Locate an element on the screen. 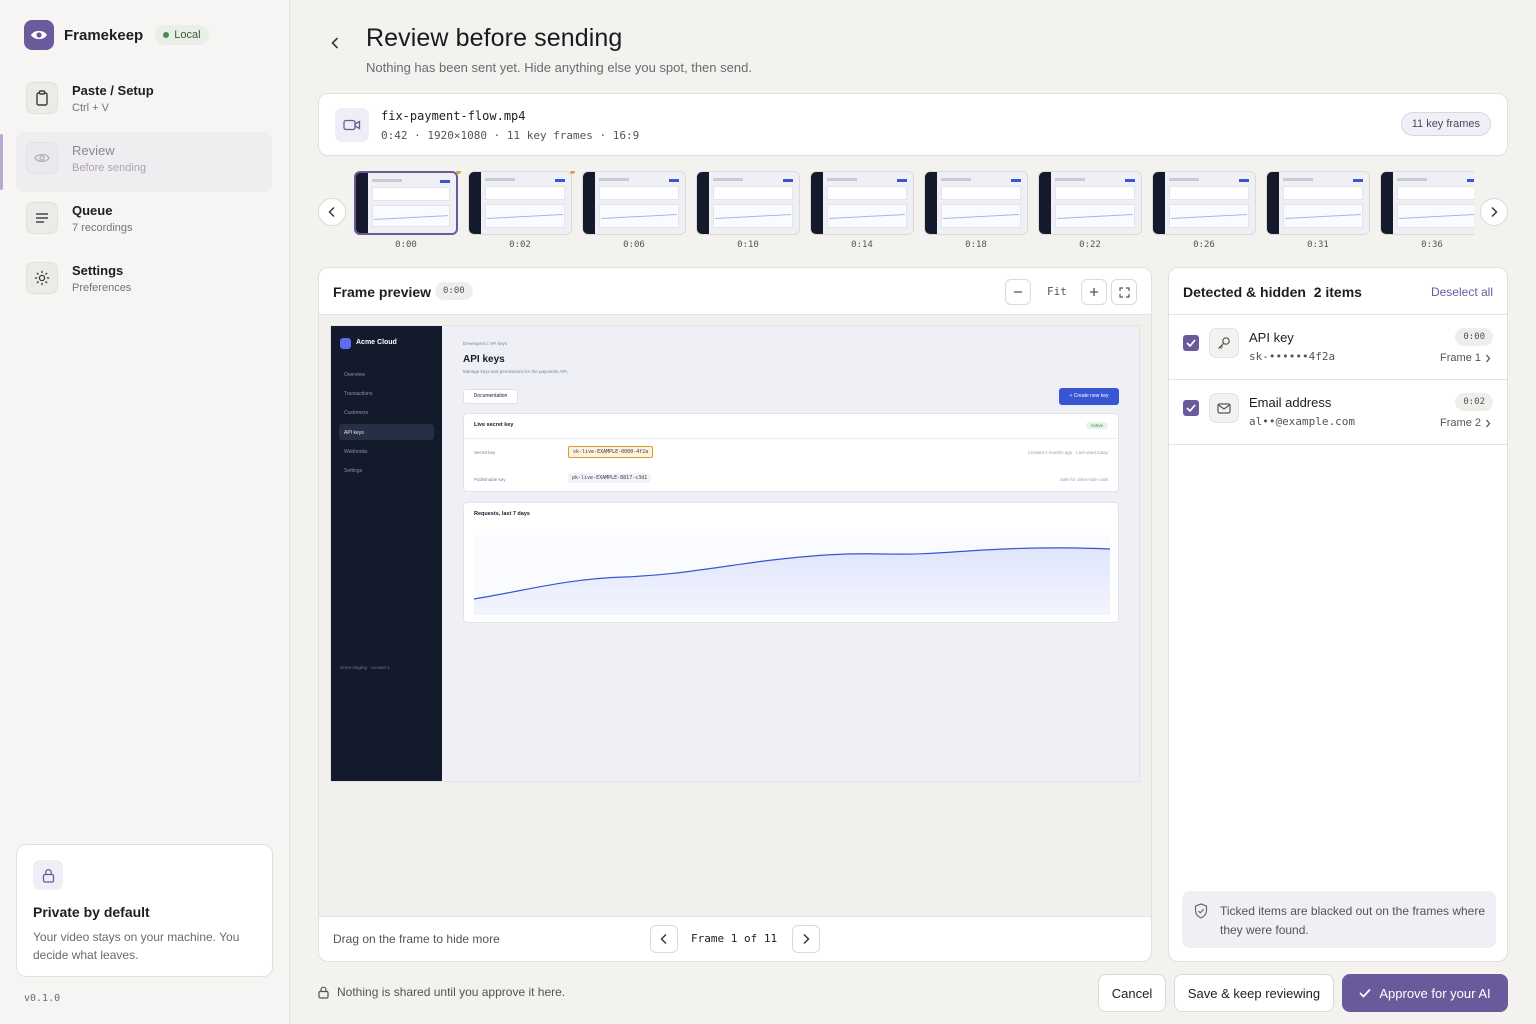 The width and height of the screenshot is (1536, 1024). app-version: v0.1.0 is located at coordinates (42, 998).